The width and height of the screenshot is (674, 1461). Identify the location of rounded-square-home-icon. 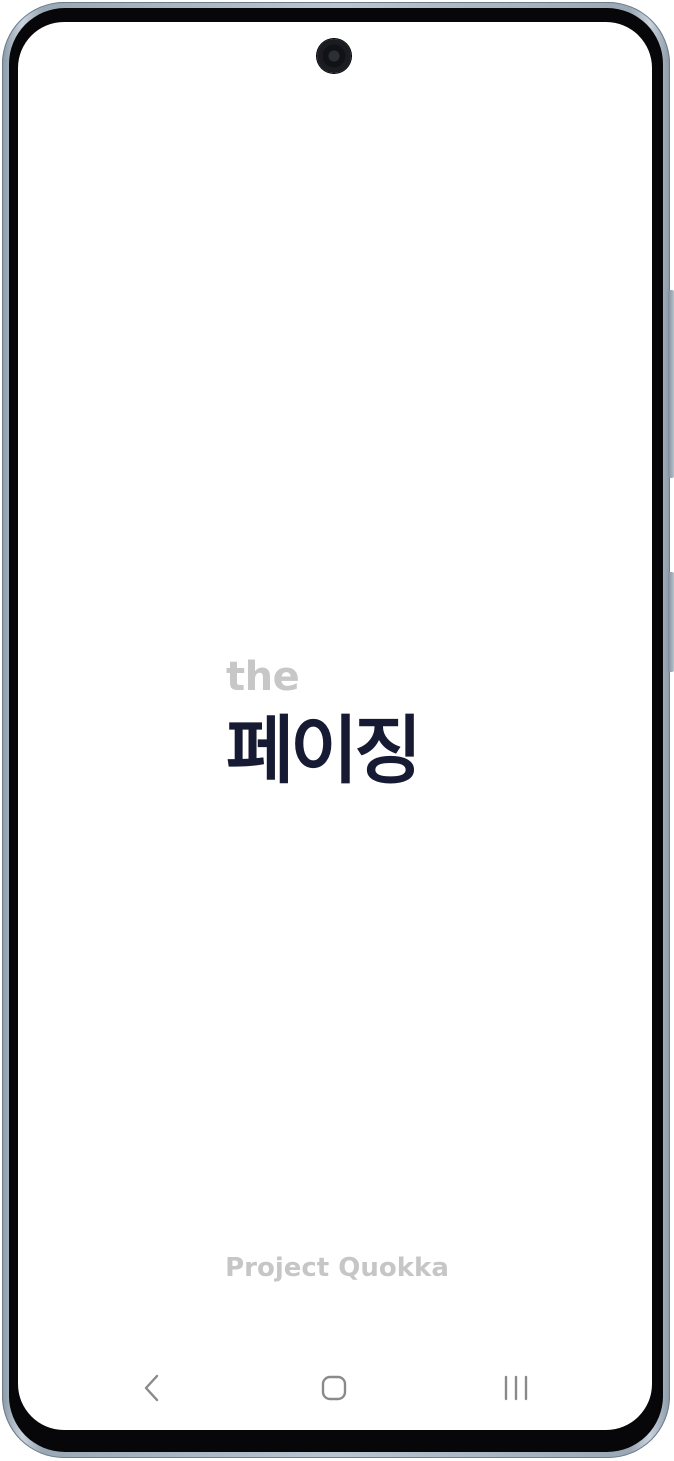
(334, 1388).